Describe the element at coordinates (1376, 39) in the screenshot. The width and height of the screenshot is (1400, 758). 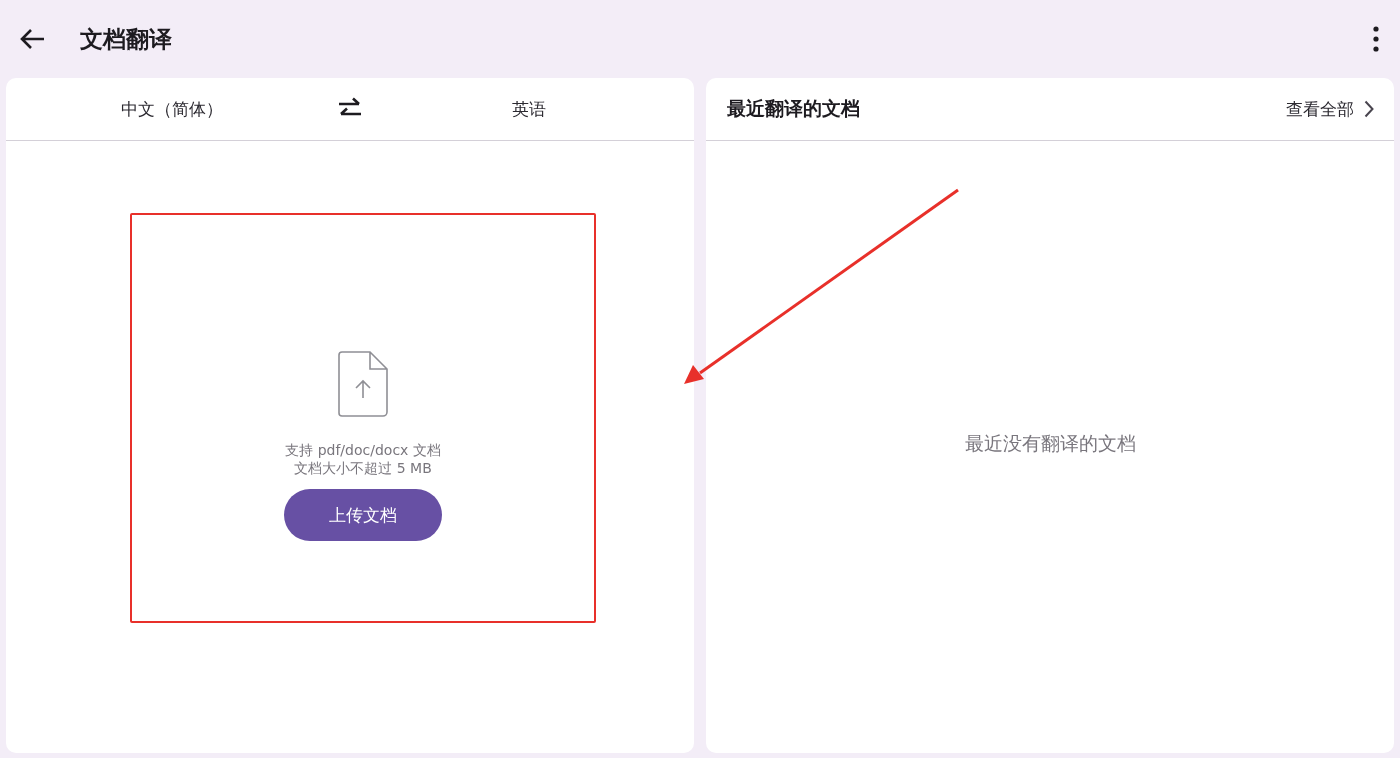
I see `more-options-icon` at that location.